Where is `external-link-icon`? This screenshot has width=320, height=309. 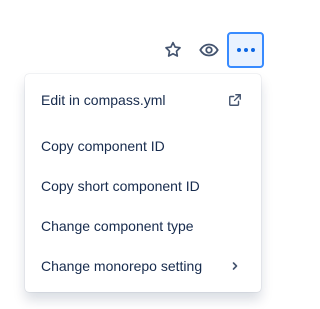 external-link-icon is located at coordinates (235, 100).